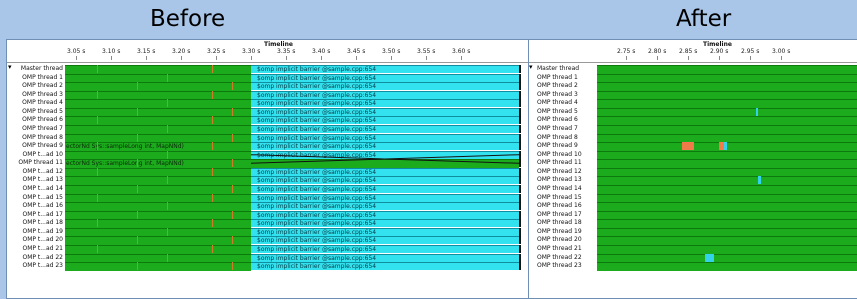  Describe the element at coordinates (693, 224) in the screenshot. I see `timeline-row: OMP thread 18` at that location.